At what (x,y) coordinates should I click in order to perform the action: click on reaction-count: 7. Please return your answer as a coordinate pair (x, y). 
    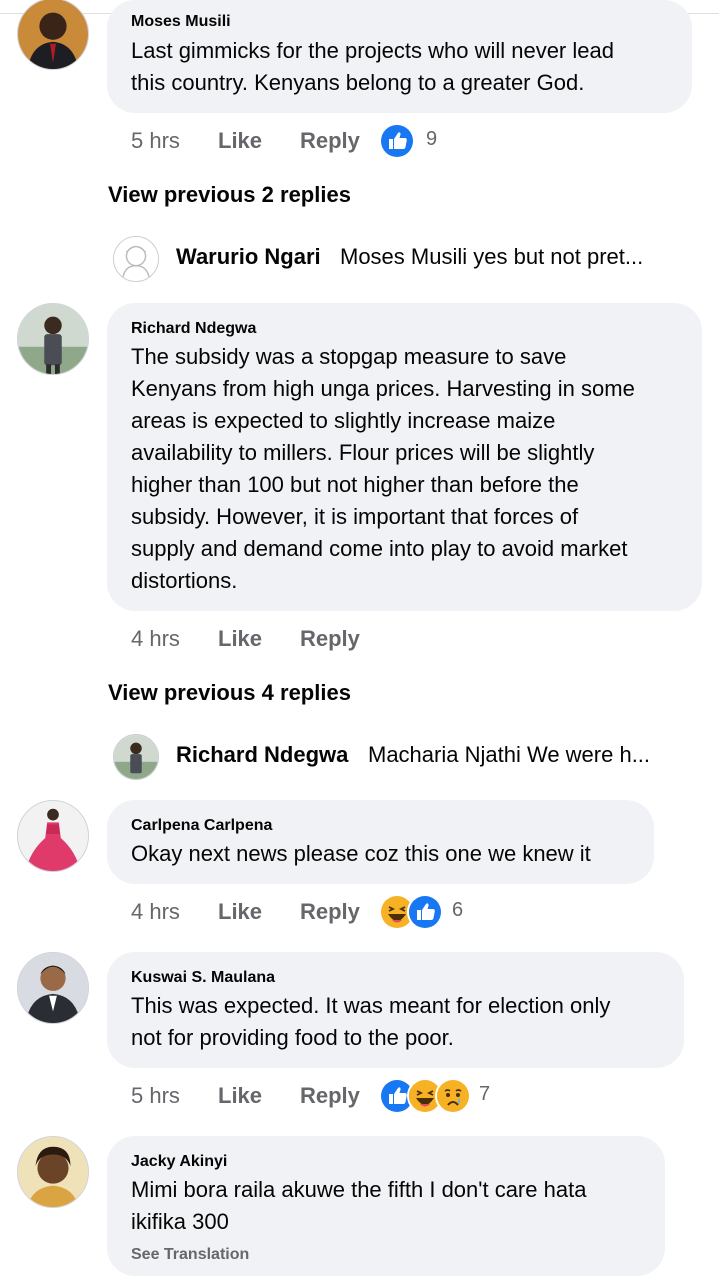
    Looking at the image, I should click on (485, 1094).